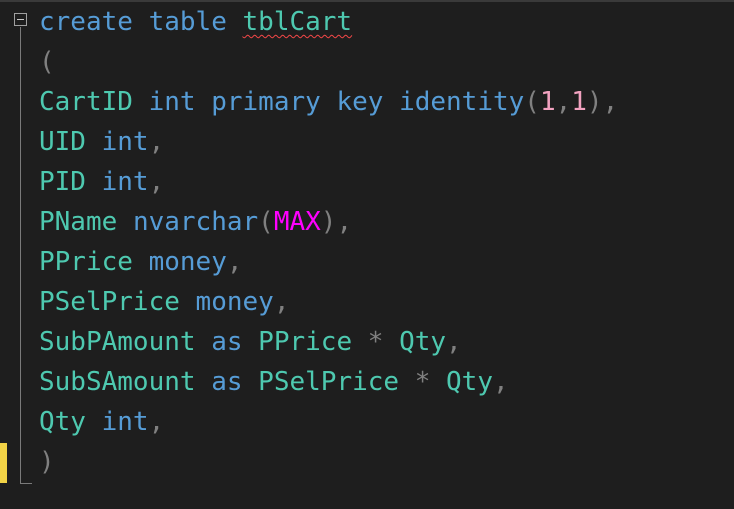 The height and width of the screenshot is (509, 734). What do you see at coordinates (266, 102) in the screenshot?
I see `code-token: primary` at bounding box center [266, 102].